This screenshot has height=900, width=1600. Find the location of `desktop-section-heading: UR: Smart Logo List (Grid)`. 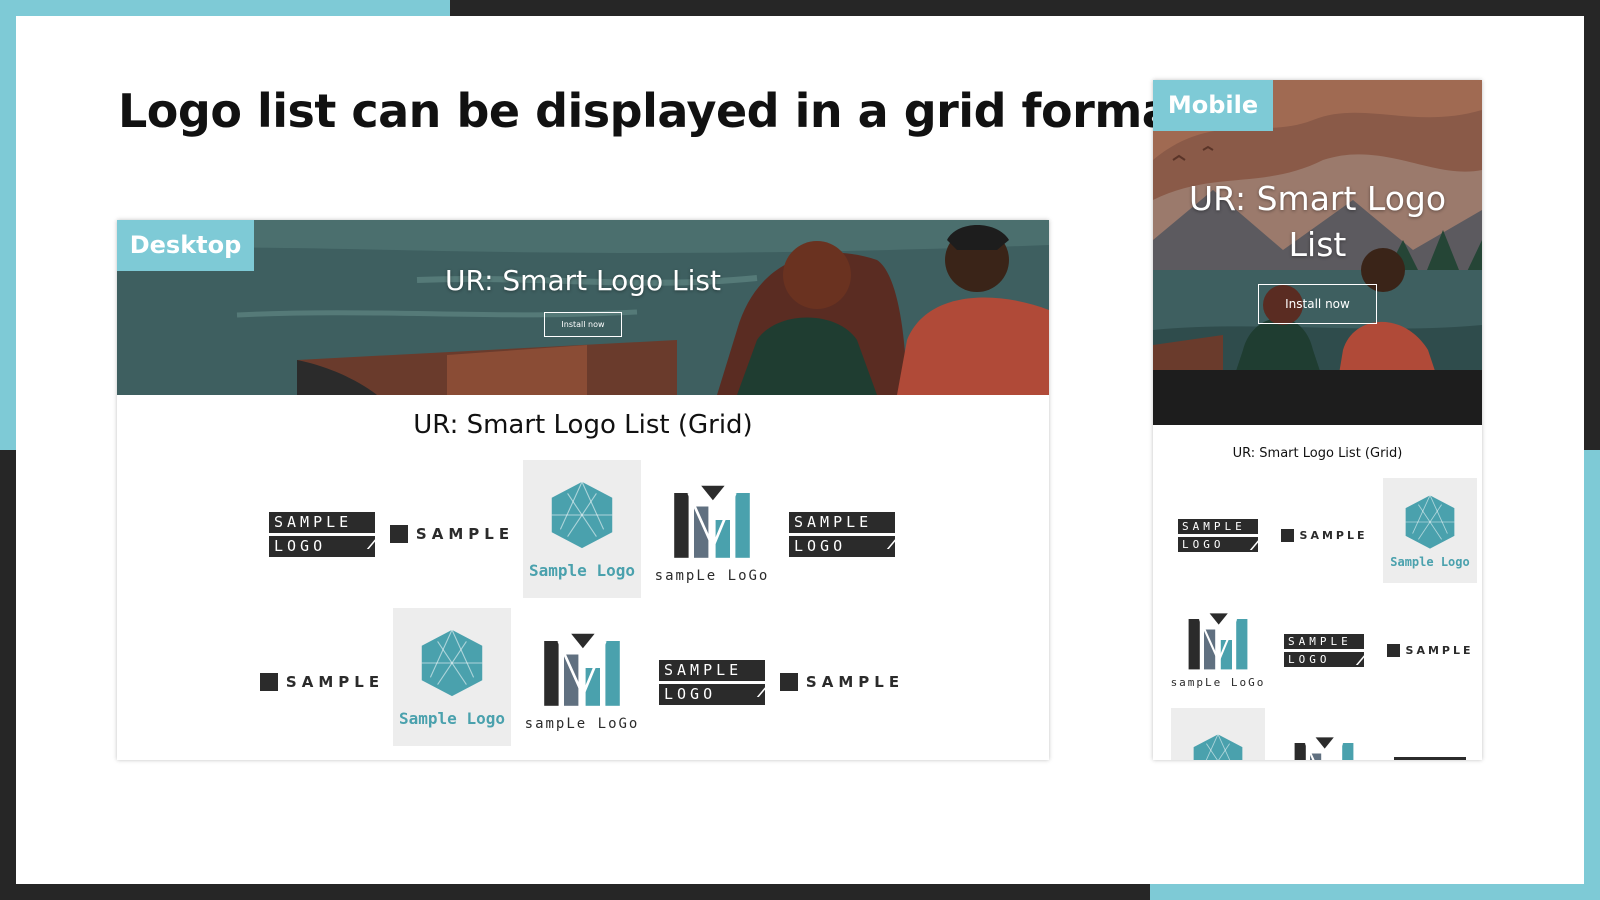

desktop-section-heading: UR: Smart Logo List (Grid) is located at coordinates (583, 425).